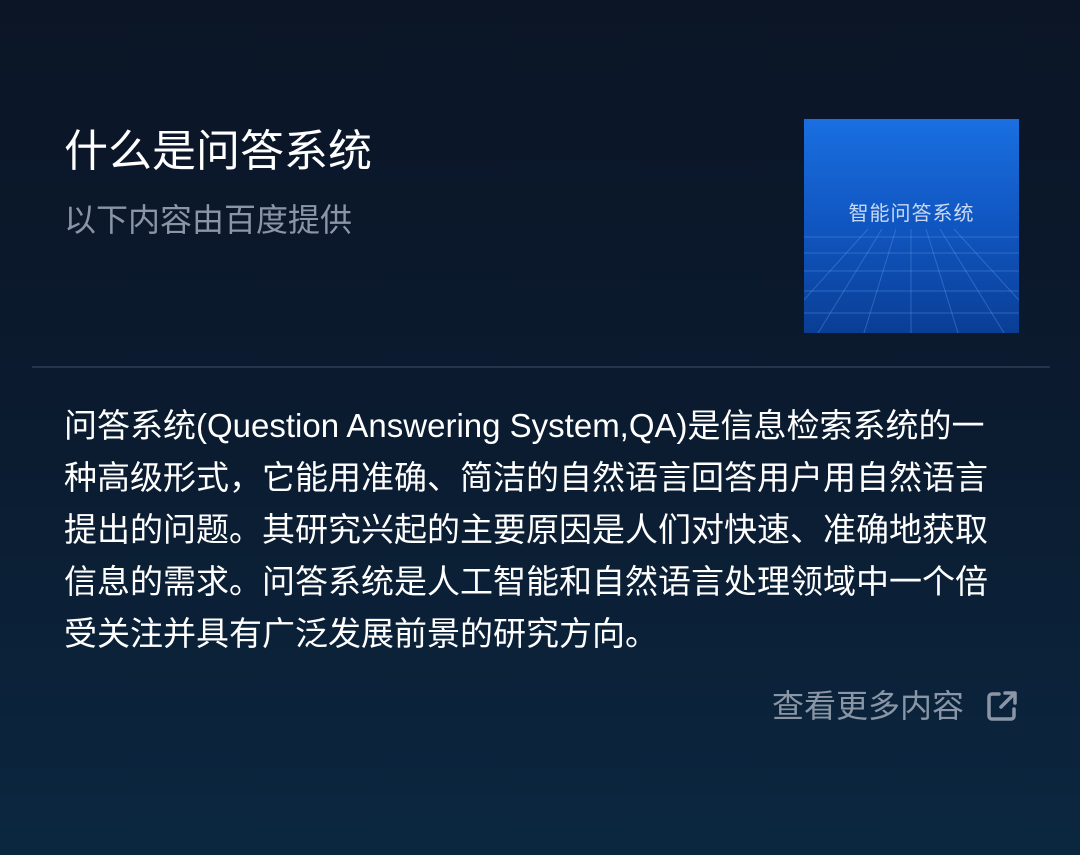 This screenshot has width=1080, height=855. Describe the element at coordinates (911, 280) in the screenshot. I see `thumbnail-grid-graphic` at that location.